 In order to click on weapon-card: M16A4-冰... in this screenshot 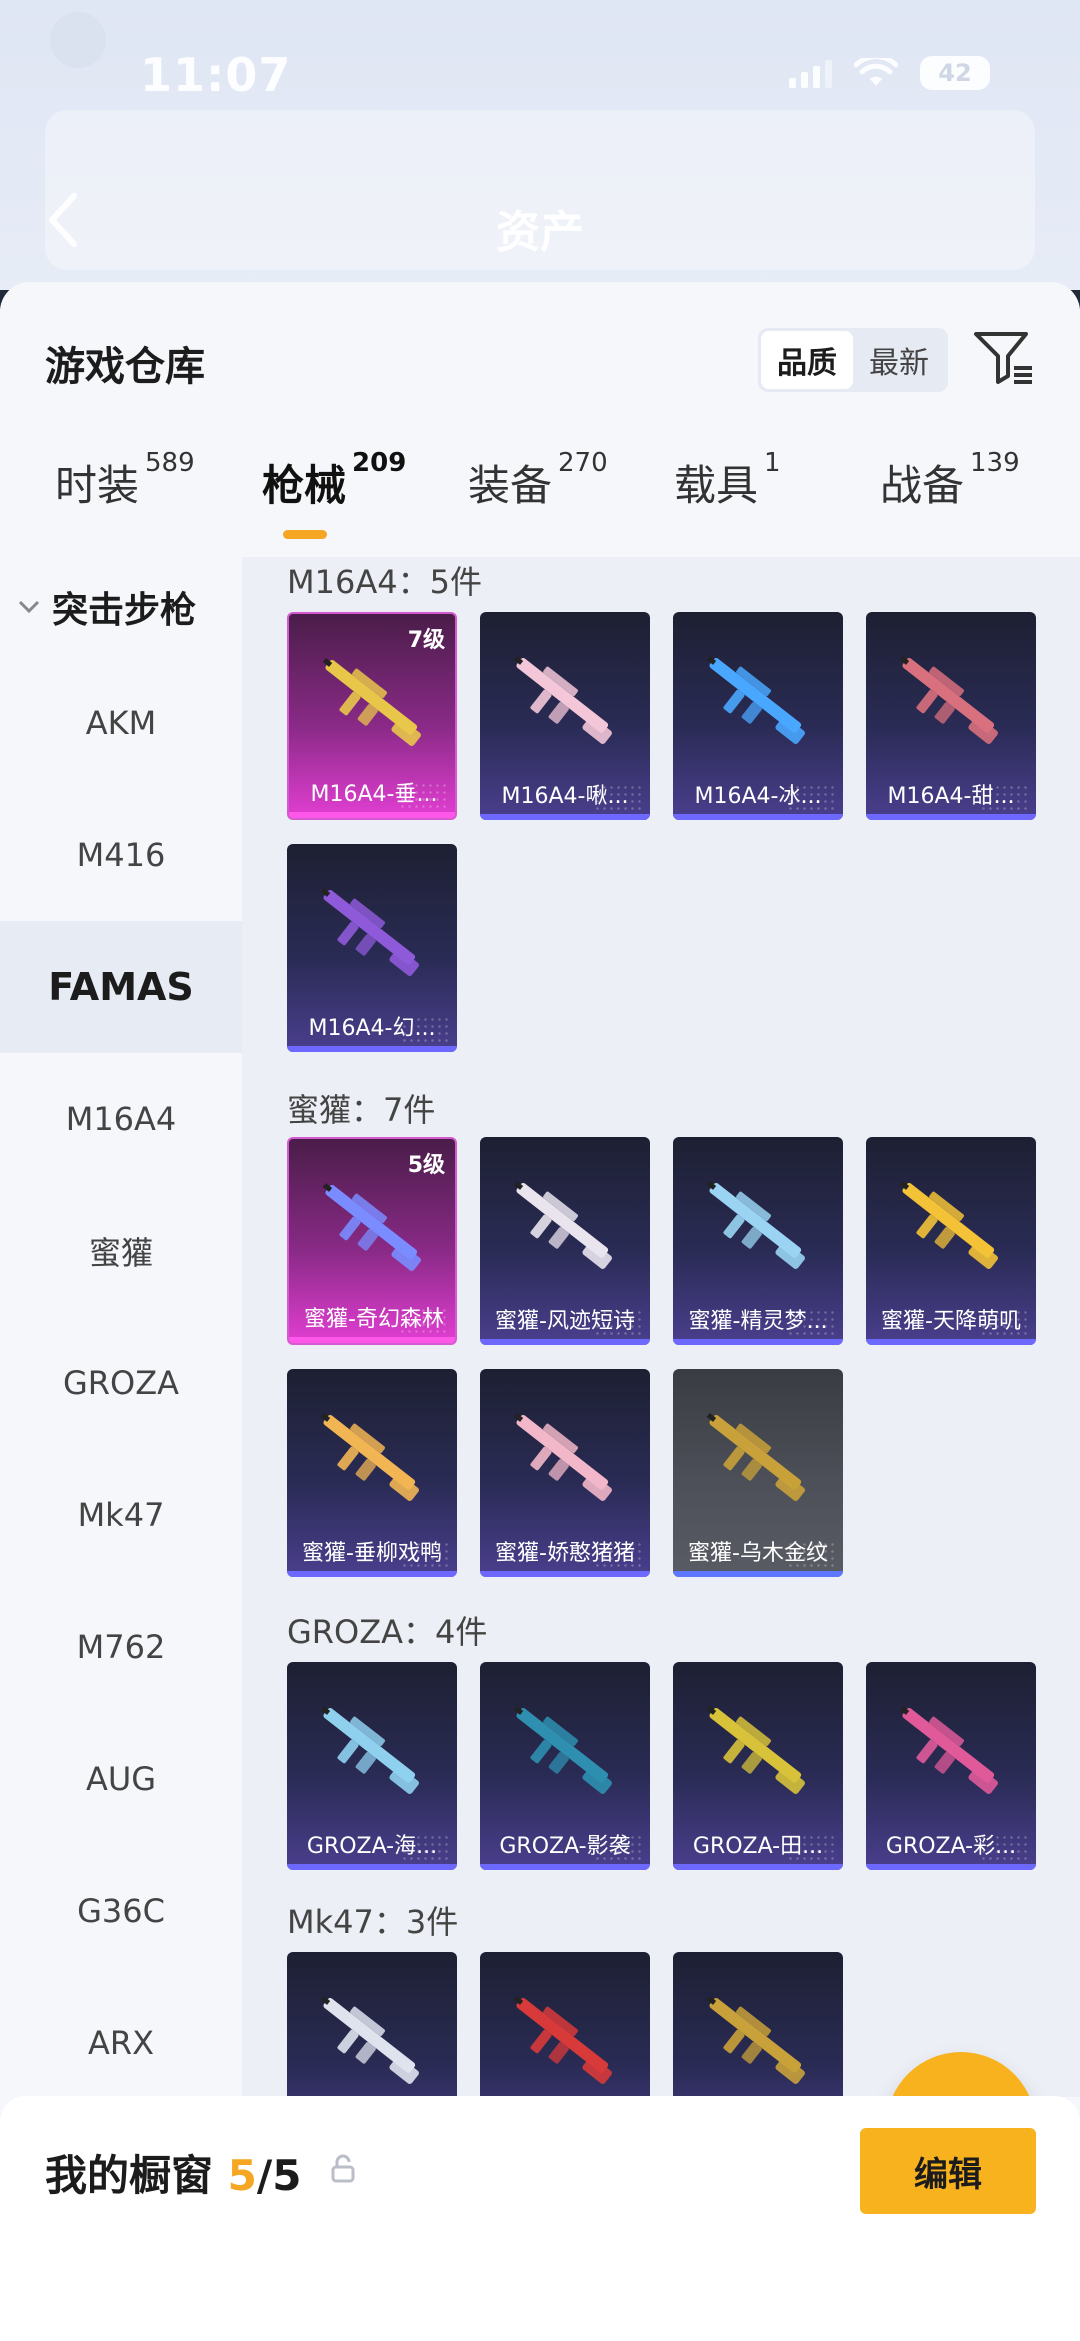, I will do `click(758, 716)`.